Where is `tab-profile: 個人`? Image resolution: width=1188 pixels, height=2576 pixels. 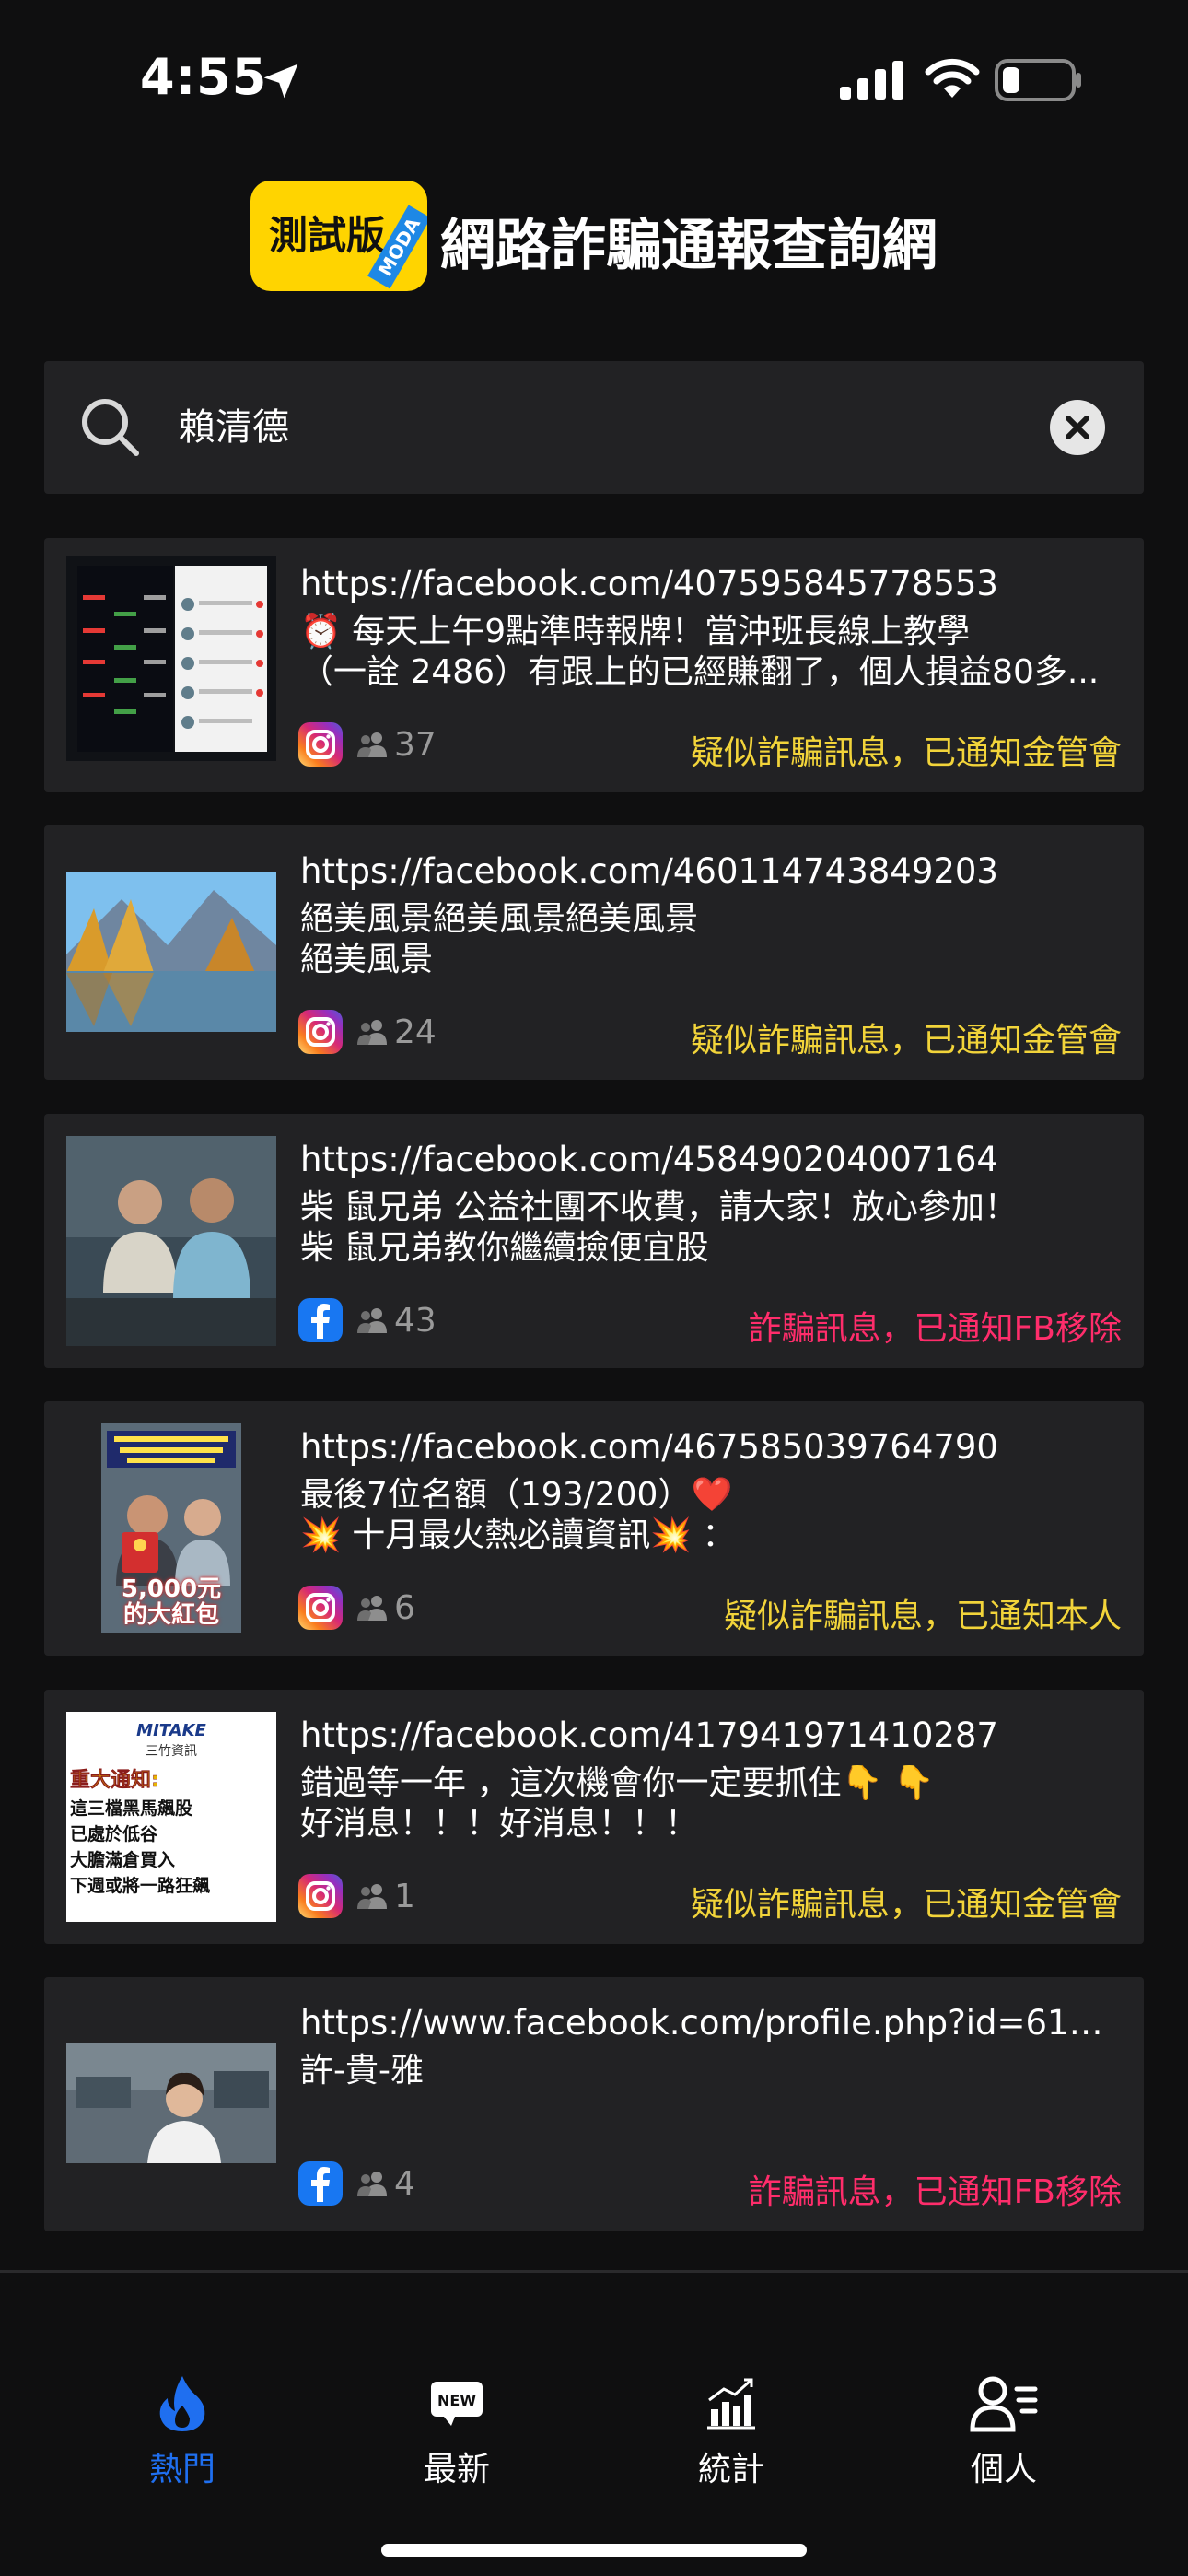 tab-profile: 個人 is located at coordinates (1004, 2432).